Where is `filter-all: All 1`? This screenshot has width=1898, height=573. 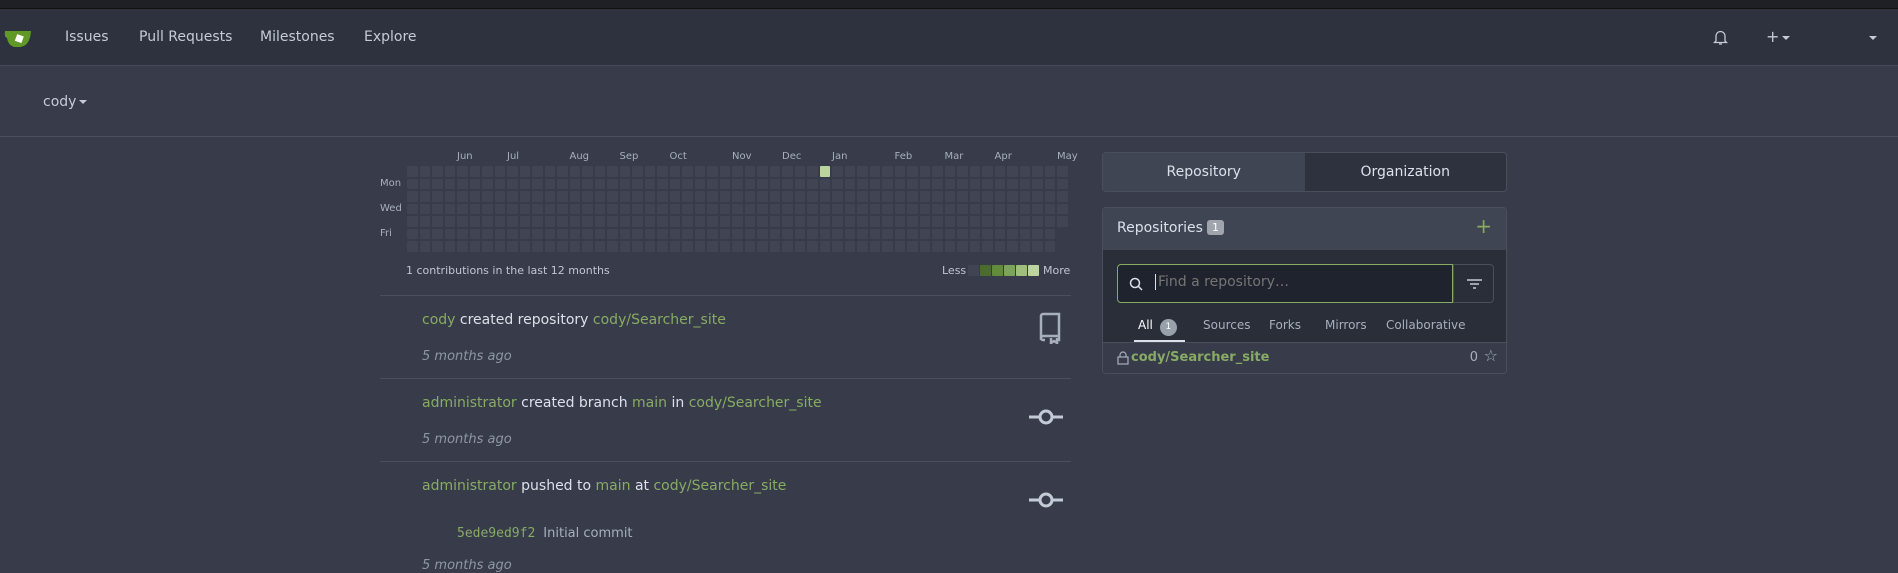 filter-all: All 1 is located at coordinates (1157, 327).